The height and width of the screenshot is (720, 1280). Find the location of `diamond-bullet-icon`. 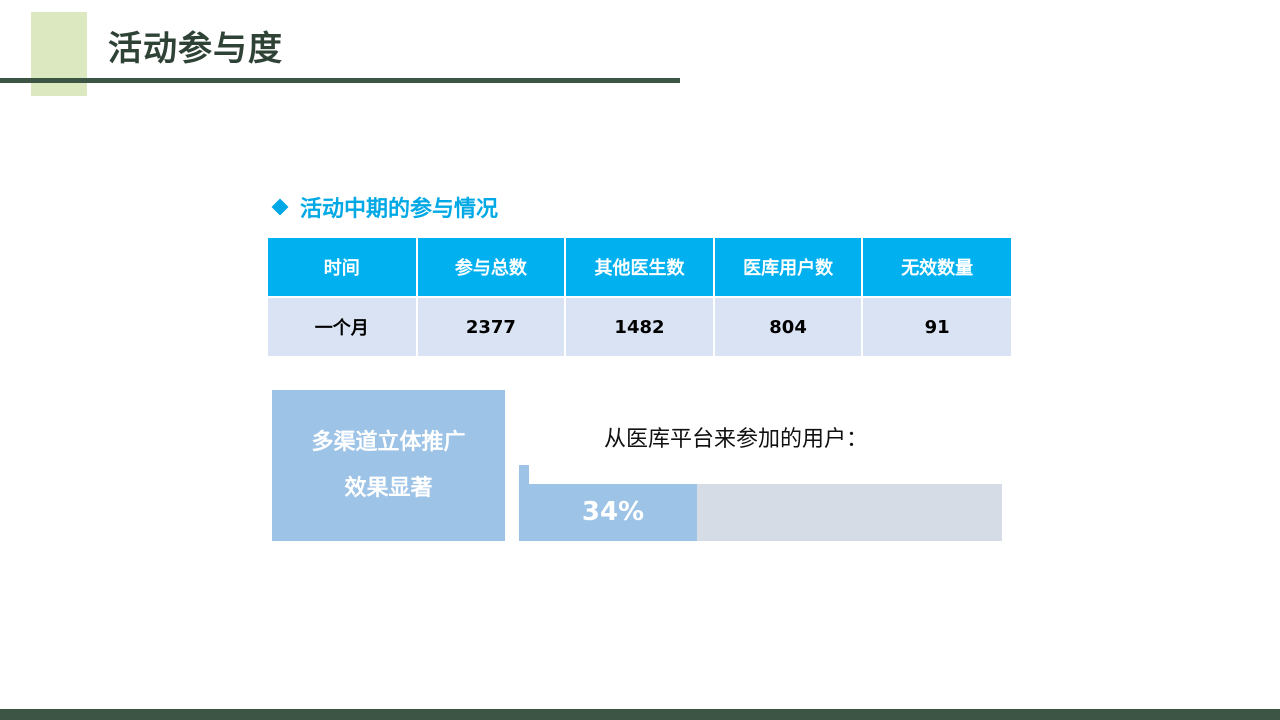

diamond-bullet-icon is located at coordinates (280, 207).